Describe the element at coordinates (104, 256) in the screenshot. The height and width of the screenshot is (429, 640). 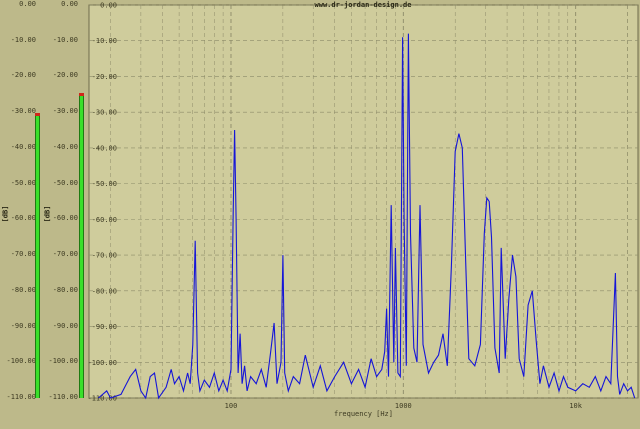
I see `y-tick-label: -70.00` at that location.